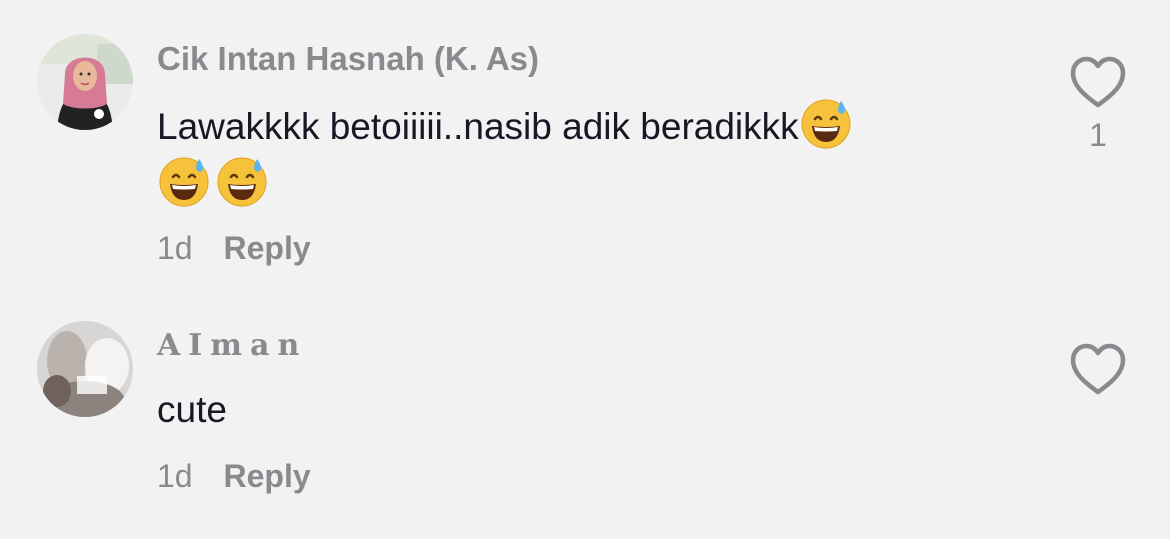  I want to click on username: AIman, so click(232, 345).